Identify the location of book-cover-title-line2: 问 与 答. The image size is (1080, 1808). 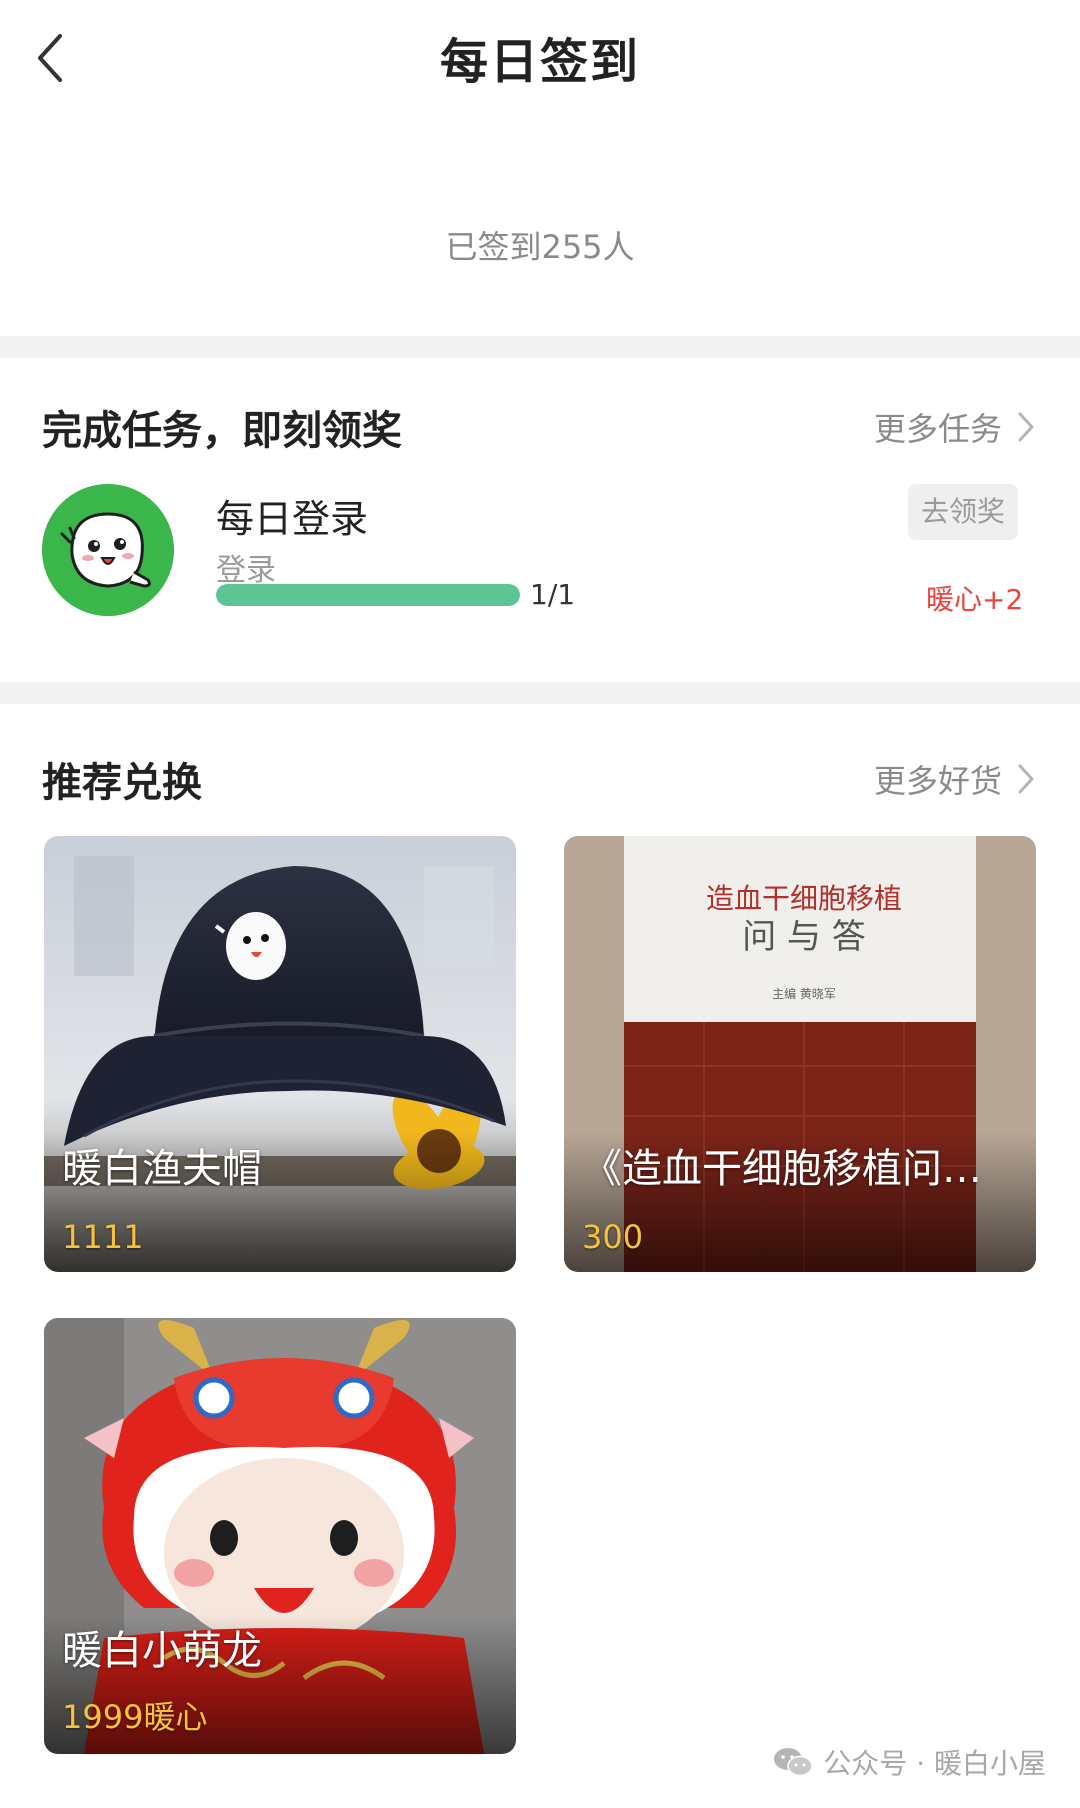
(804, 937).